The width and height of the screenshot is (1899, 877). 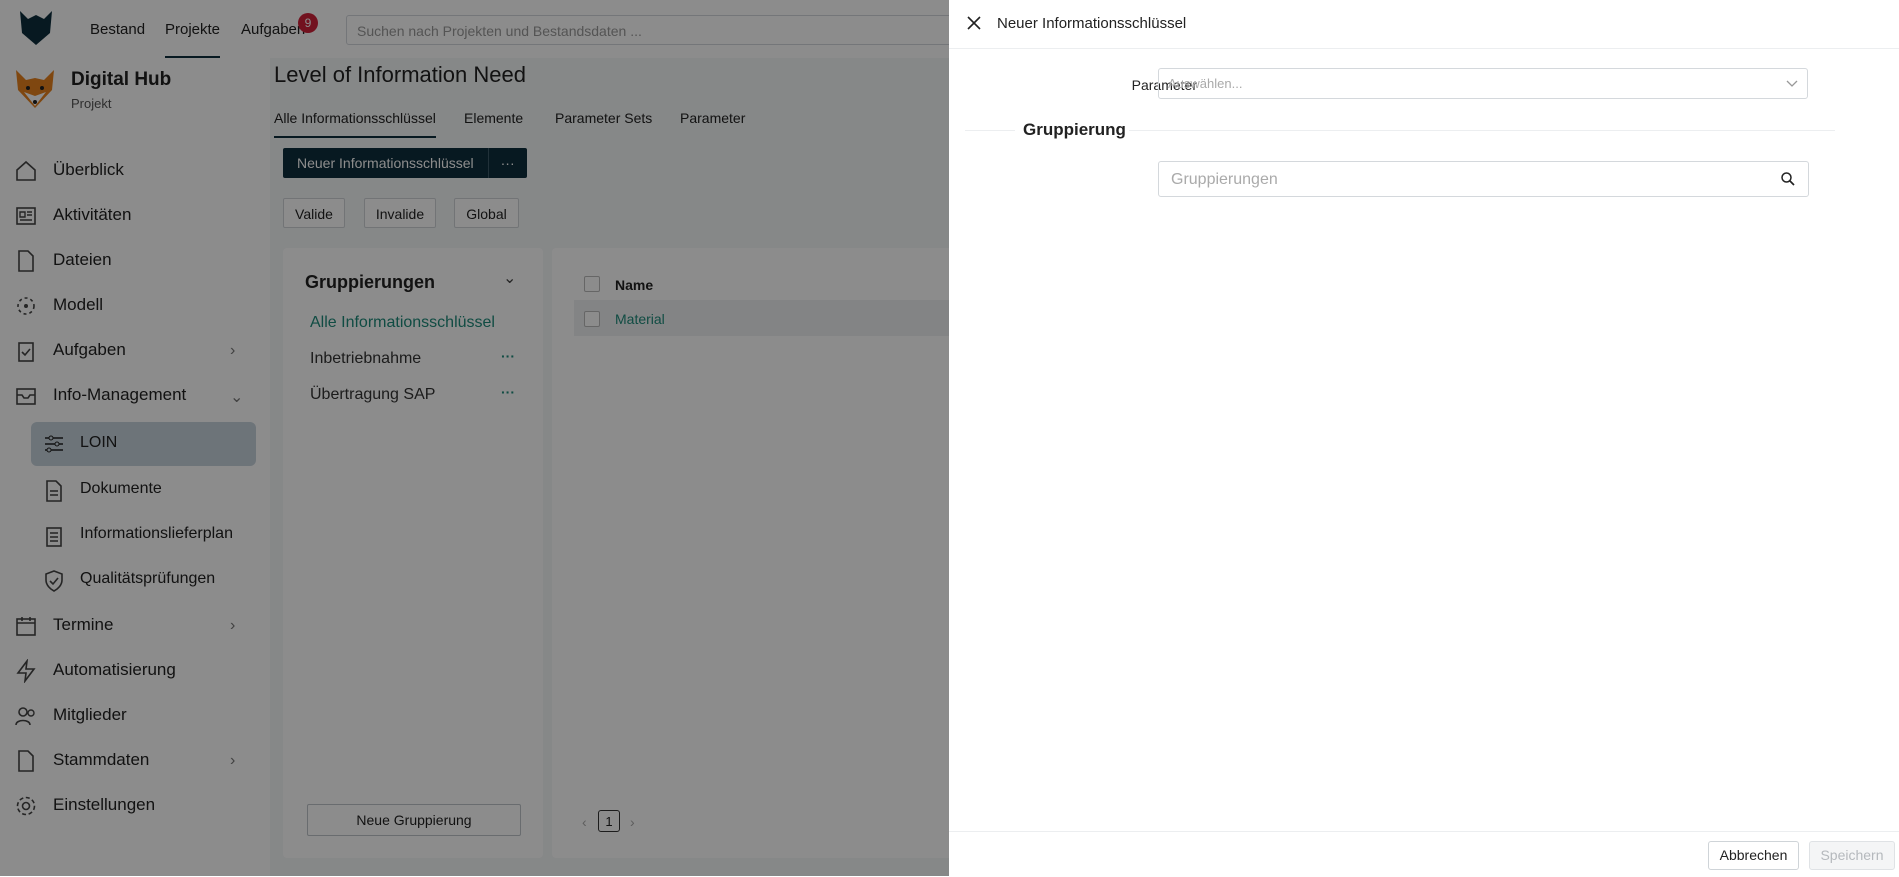 What do you see at coordinates (1483, 179) in the screenshot?
I see `group-search-input: Gruppierungen` at bounding box center [1483, 179].